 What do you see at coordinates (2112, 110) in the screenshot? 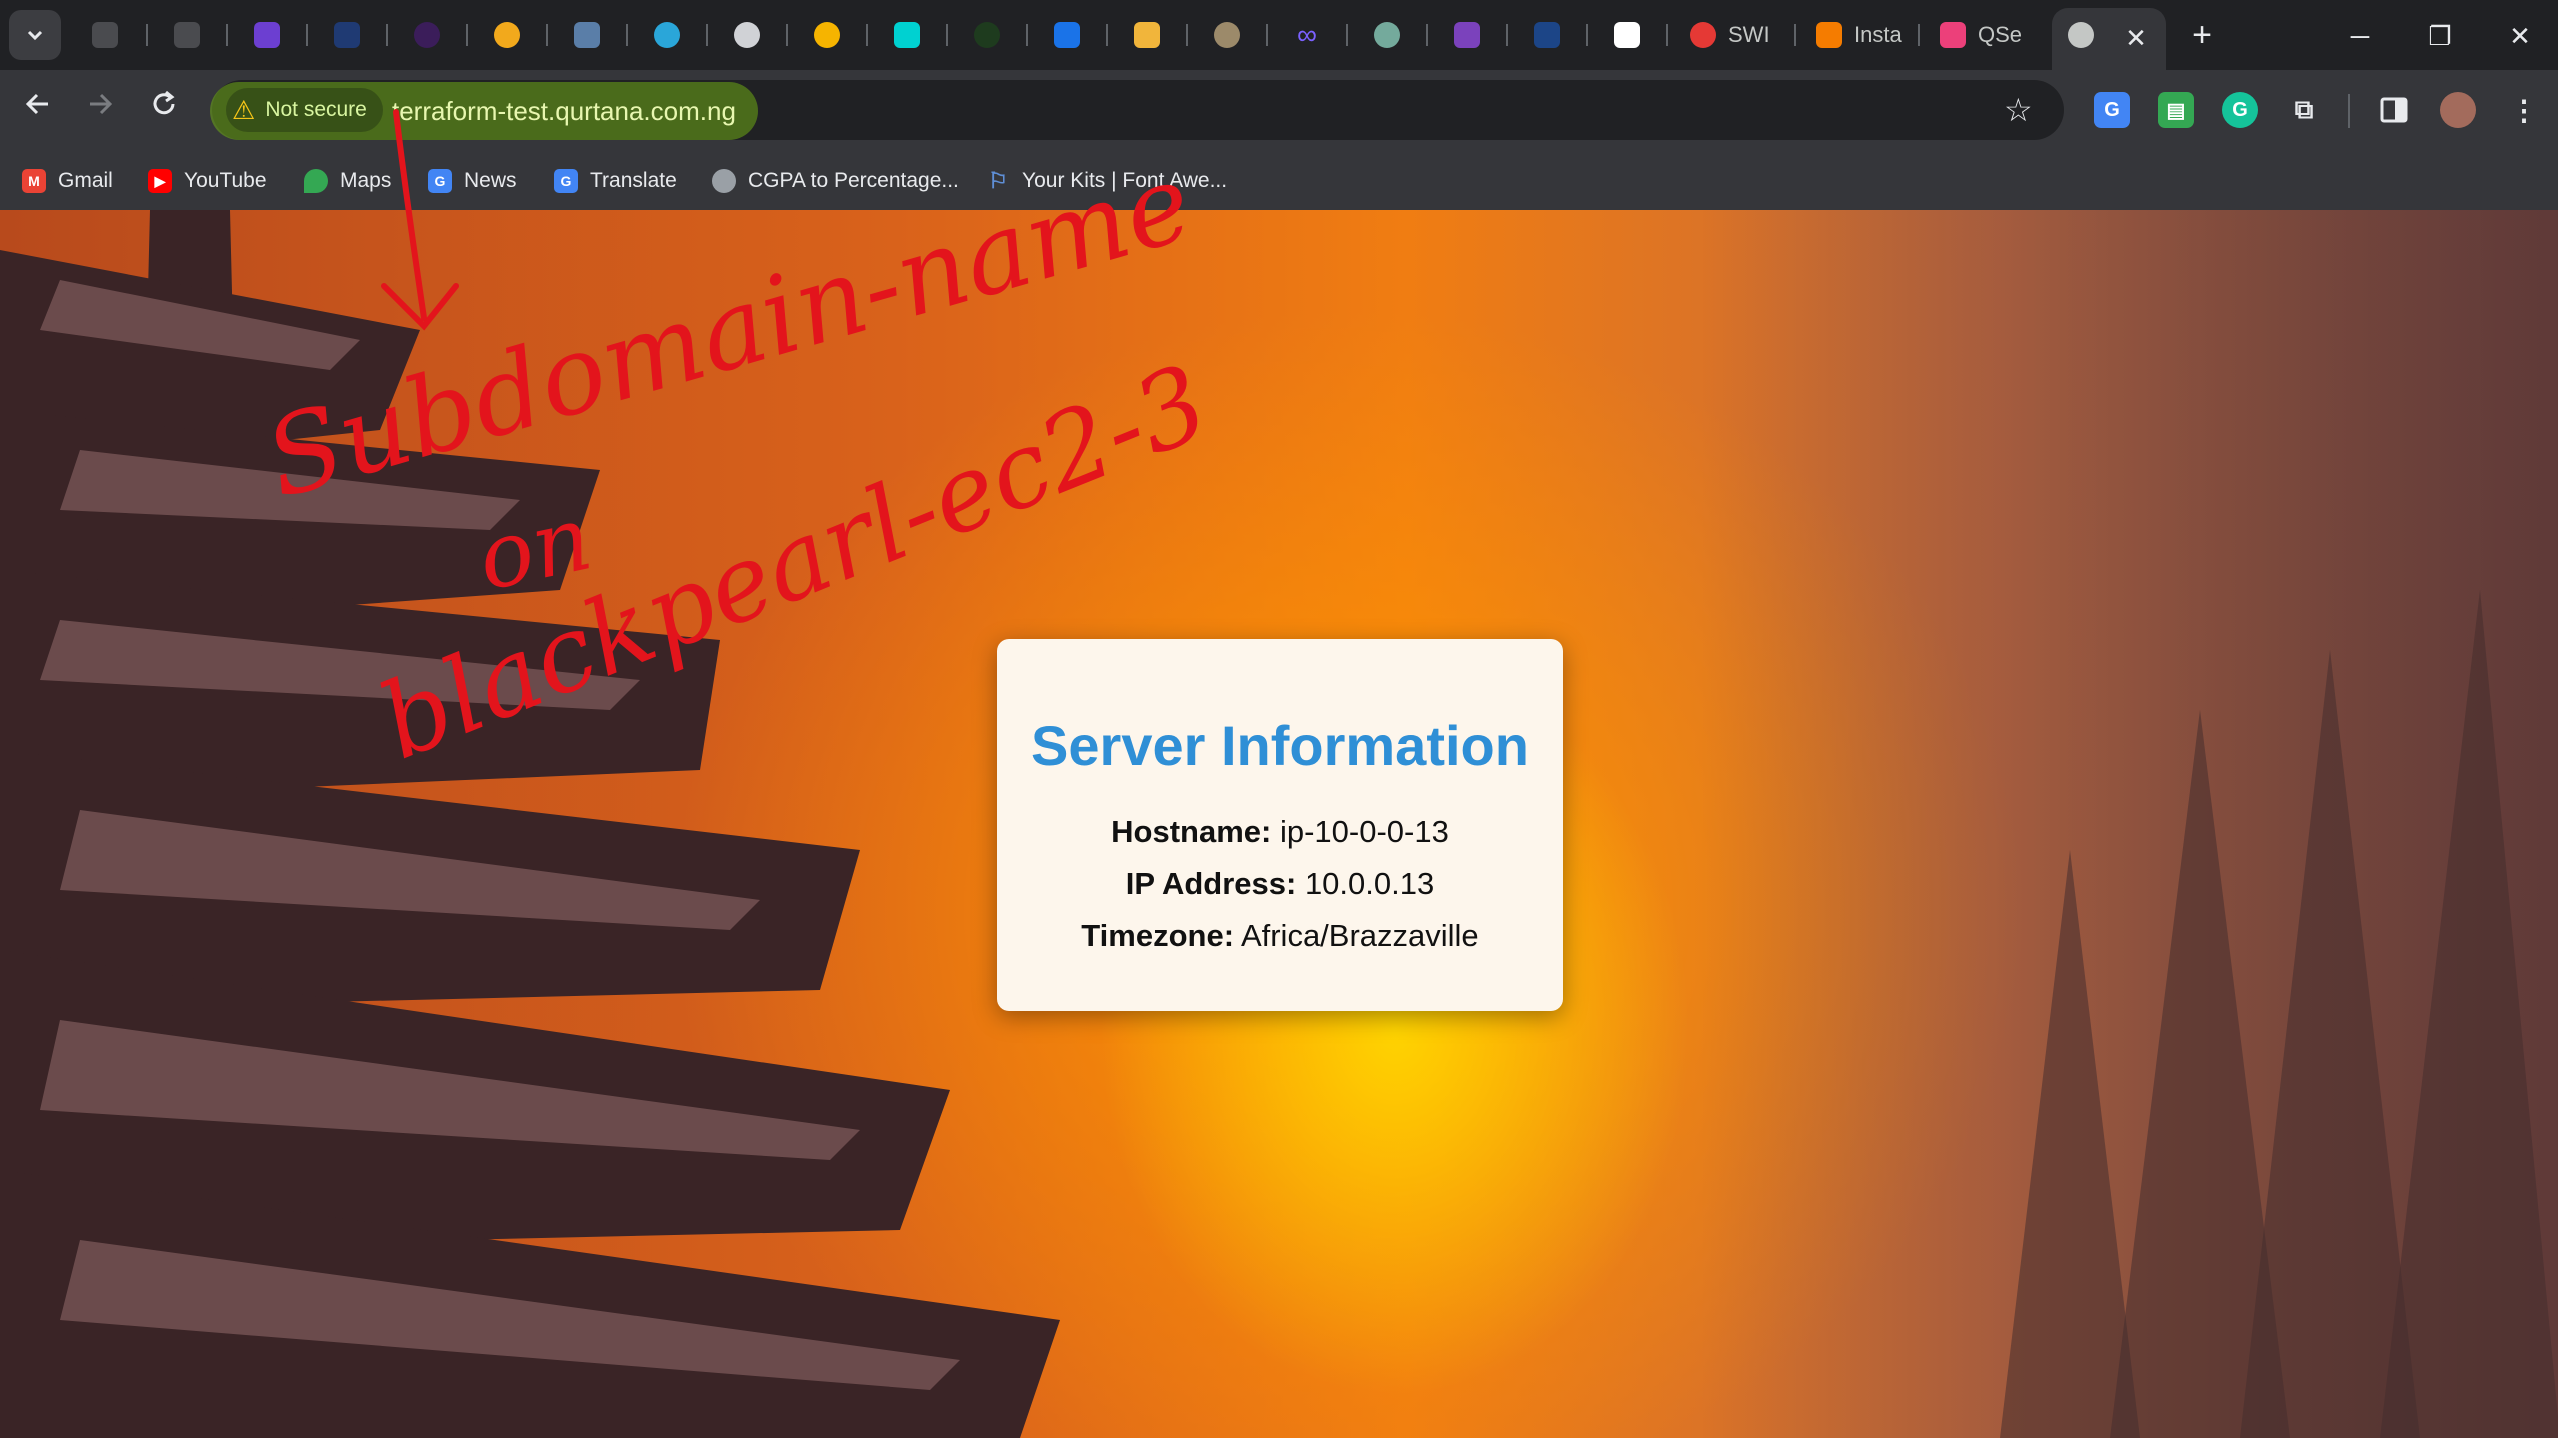
I see `google-translate-icon: G` at bounding box center [2112, 110].